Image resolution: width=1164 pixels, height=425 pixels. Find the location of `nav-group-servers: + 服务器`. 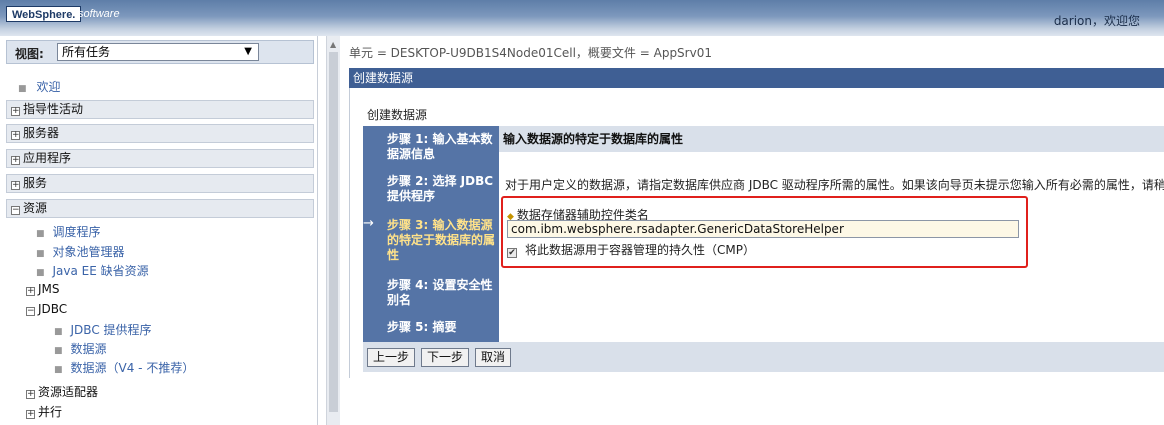

nav-group-servers: + 服务器 is located at coordinates (160, 133).